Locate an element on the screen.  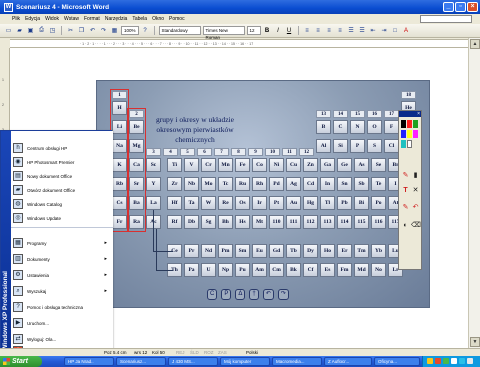
style-select: Standardowy is located at coordinates (179, 30).